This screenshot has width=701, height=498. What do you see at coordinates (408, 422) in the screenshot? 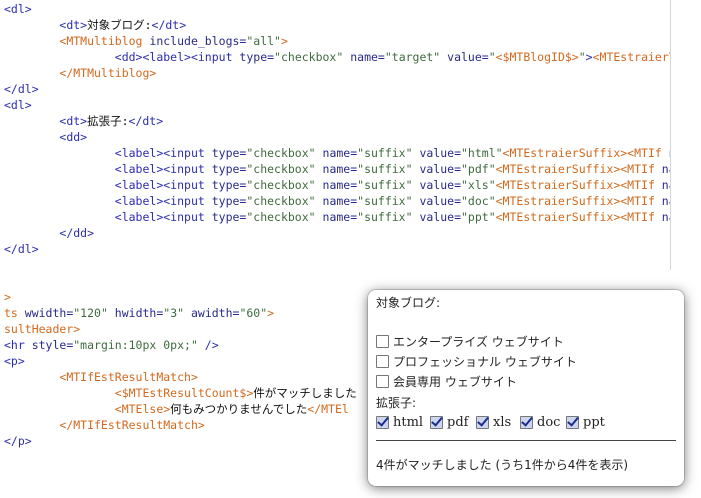
I see `suffix-label: html` at bounding box center [408, 422].